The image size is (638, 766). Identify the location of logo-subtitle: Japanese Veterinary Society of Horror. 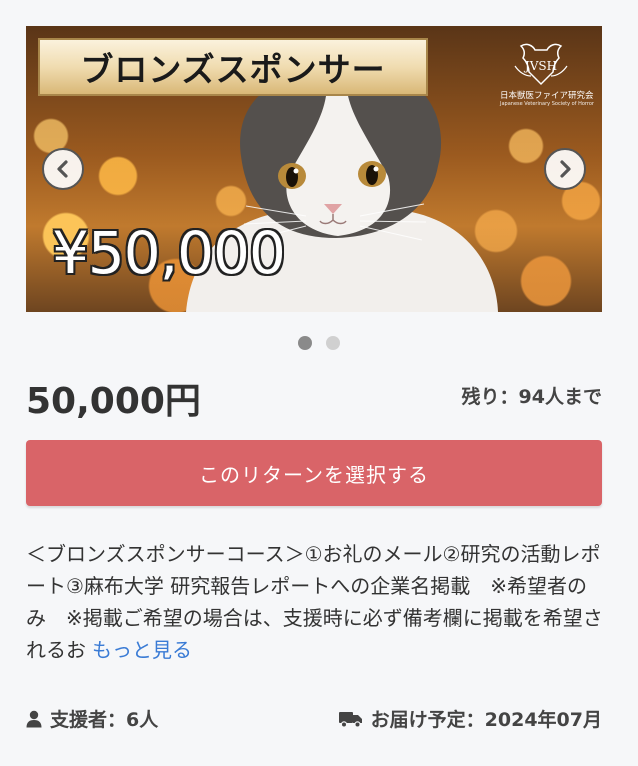
(547, 104).